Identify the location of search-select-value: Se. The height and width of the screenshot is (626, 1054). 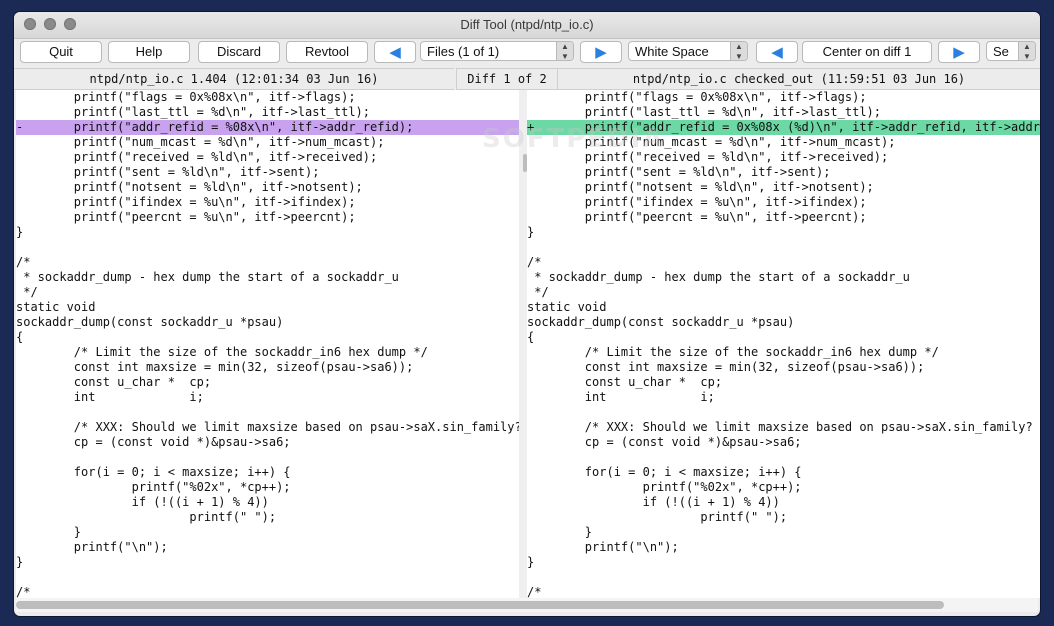
(1001, 51).